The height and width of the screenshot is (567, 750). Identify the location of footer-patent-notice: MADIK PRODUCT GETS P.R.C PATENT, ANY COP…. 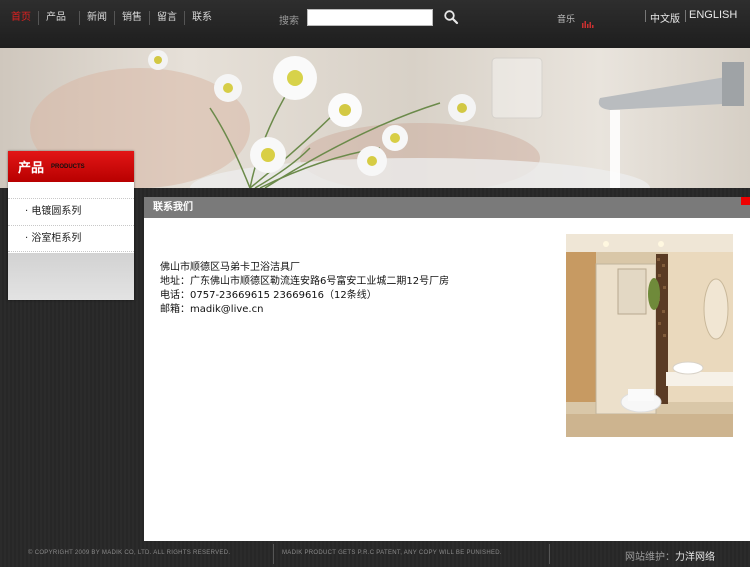
(392, 553).